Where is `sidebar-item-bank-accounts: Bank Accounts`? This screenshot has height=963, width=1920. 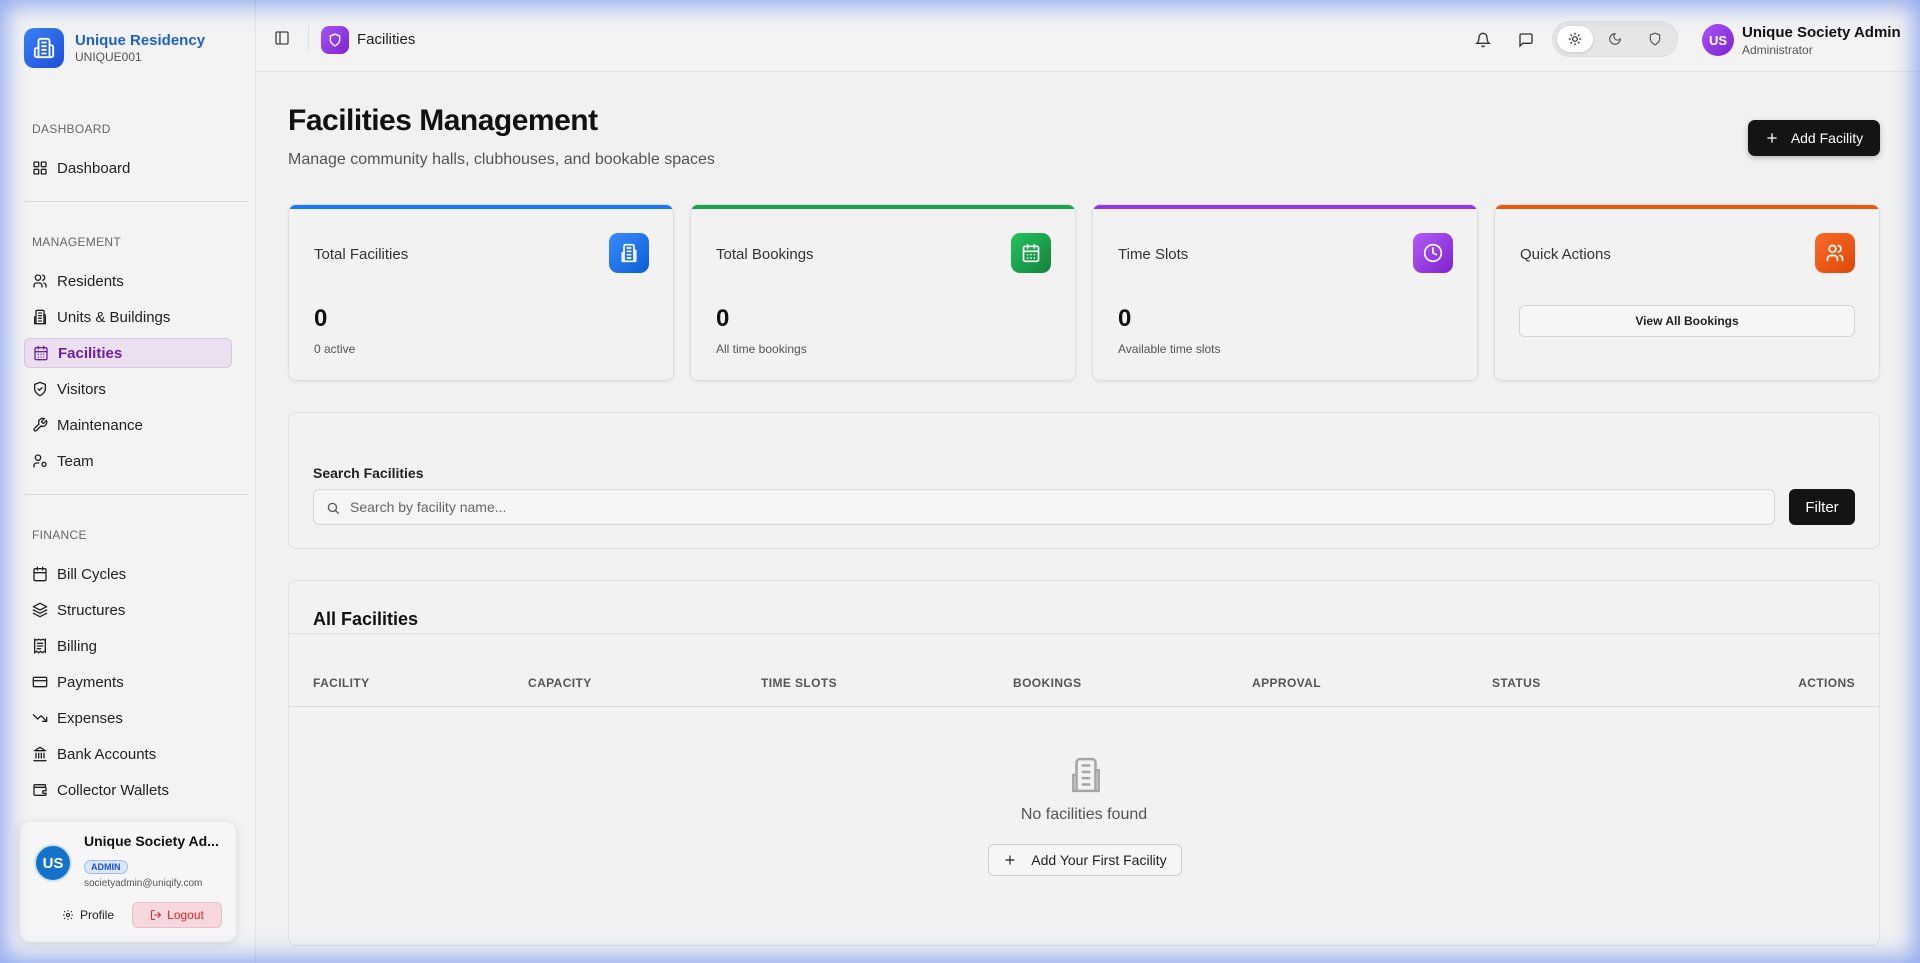 sidebar-item-bank-accounts: Bank Accounts is located at coordinates (128, 754).